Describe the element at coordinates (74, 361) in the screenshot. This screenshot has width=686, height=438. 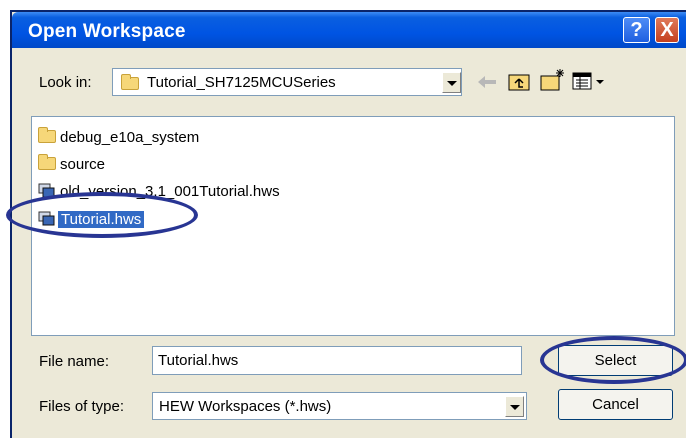
I see `file-name-label: File name:` at that location.